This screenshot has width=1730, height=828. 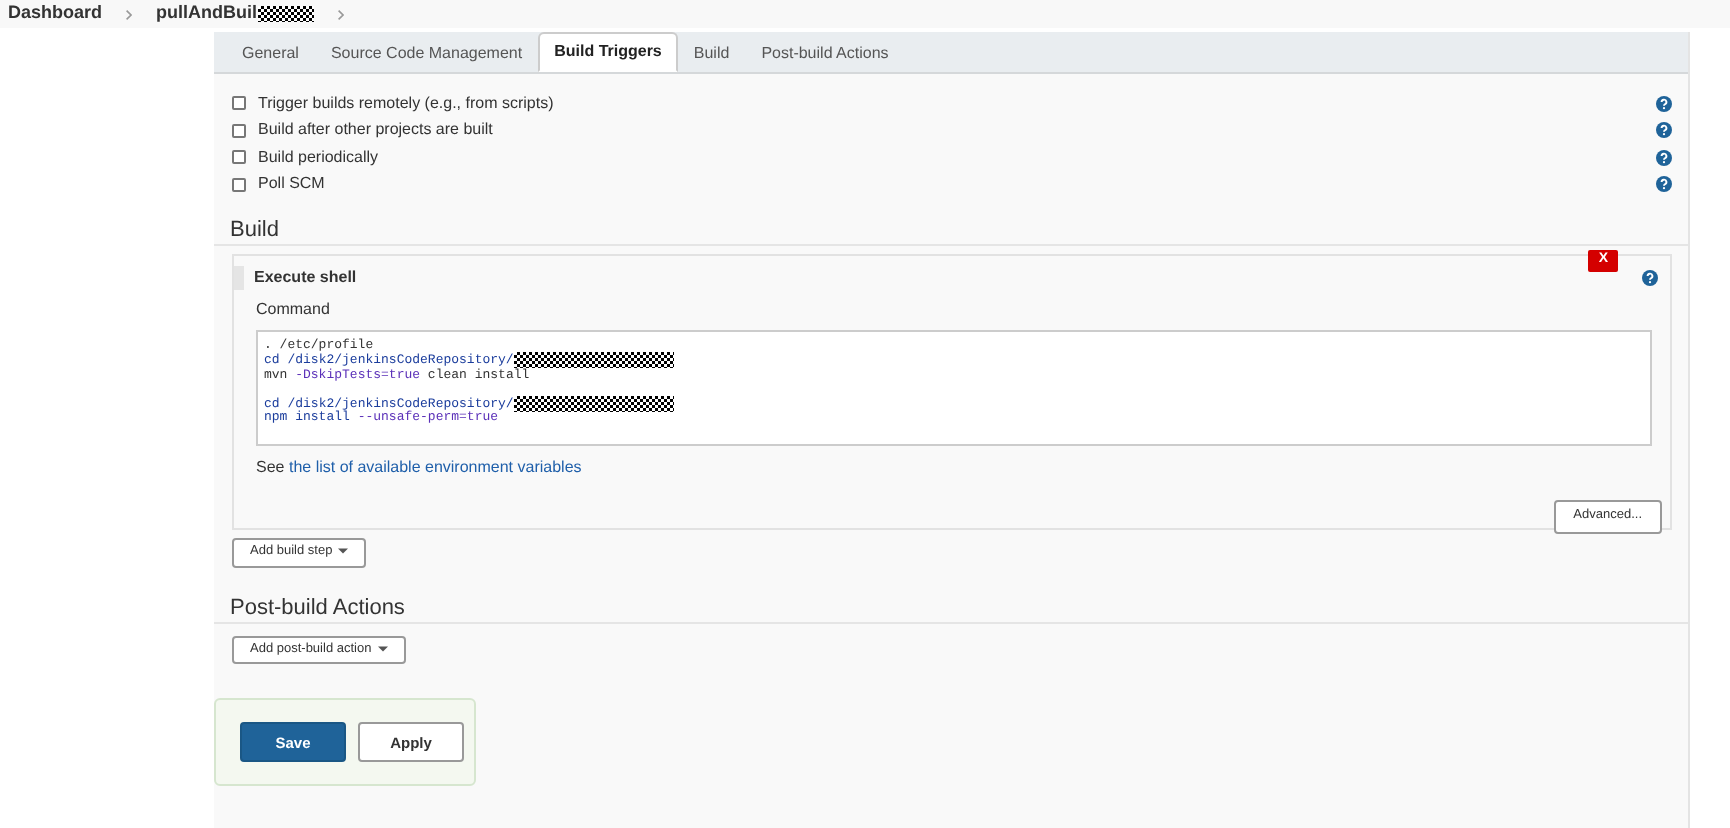 I want to click on checkbox-label: Build after other projects are built, so click(x=376, y=130).